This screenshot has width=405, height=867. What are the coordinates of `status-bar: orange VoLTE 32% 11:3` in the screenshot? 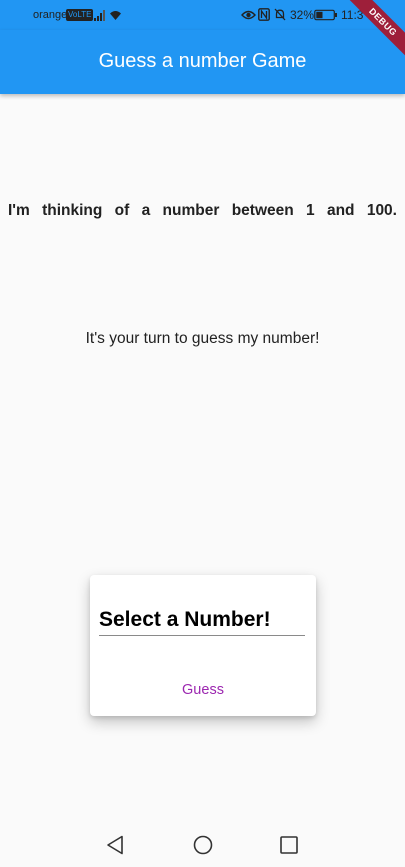 It's located at (202, 15).